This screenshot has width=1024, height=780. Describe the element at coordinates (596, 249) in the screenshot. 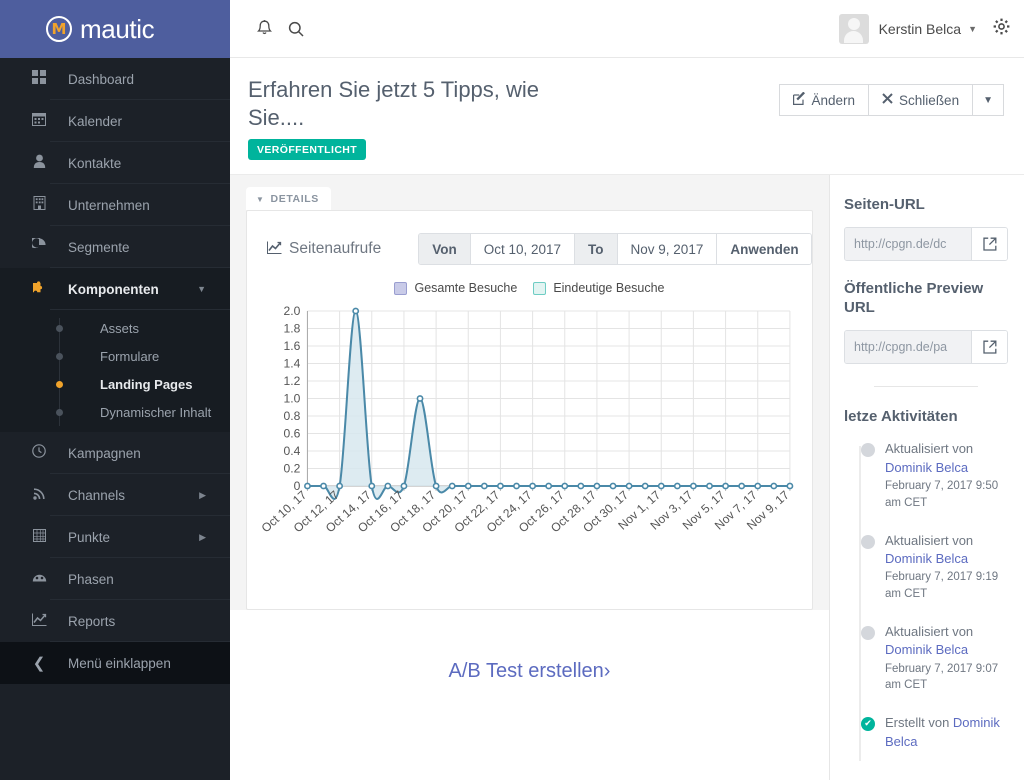

I see `date-to-label: To` at that location.